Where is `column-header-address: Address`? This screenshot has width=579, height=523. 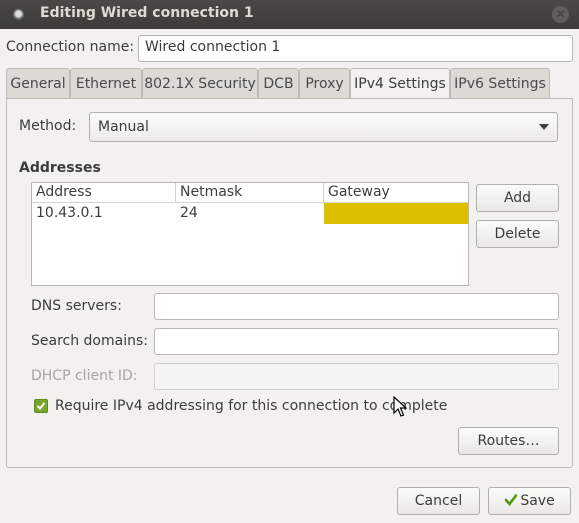 column-header-address: Address is located at coordinates (104, 193).